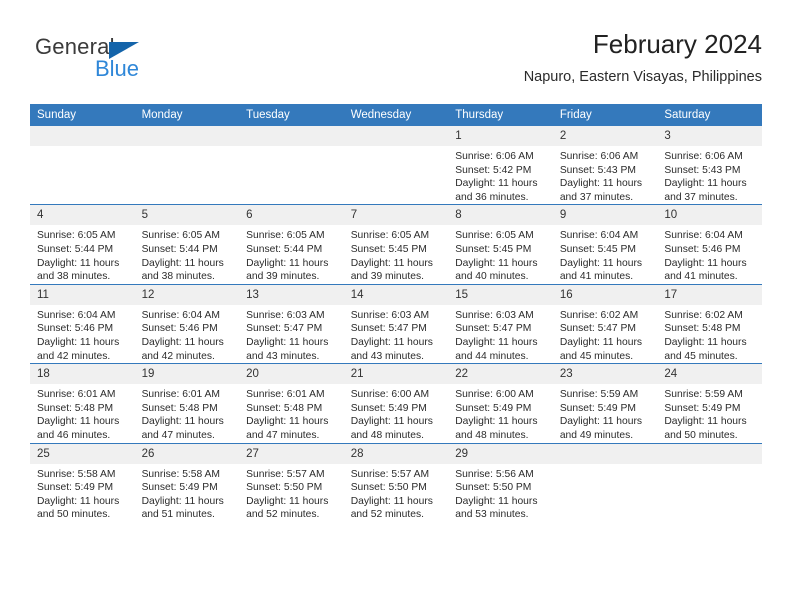 The height and width of the screenshot is (612, 792). I want to click on day-number: 16, so click(605, 294).